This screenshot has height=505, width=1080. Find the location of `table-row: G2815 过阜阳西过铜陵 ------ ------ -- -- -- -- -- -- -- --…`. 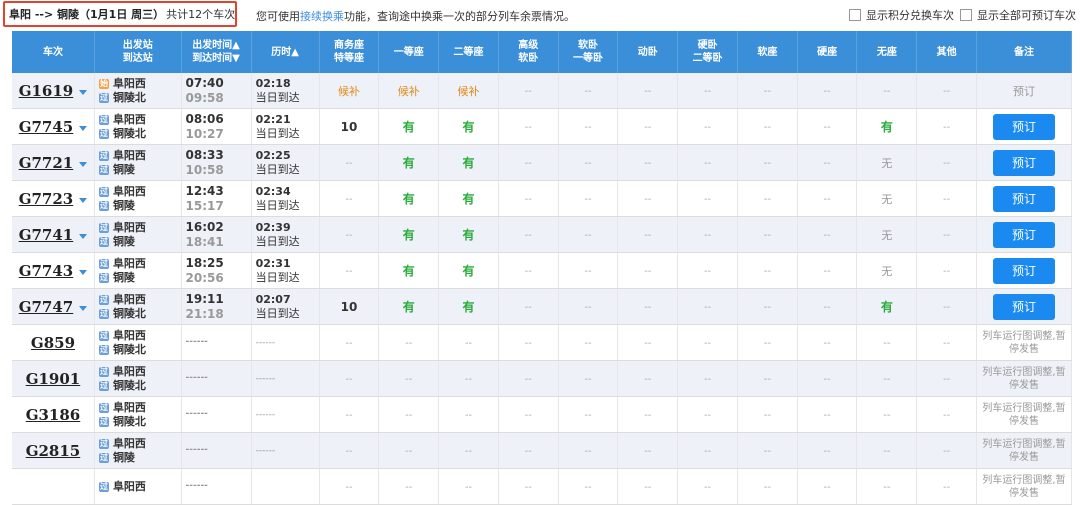

table-row: G2815 过阜阳西过铜陵 ------ ------ -- -- -- -- -- -- -- --… is located at coordinates (542, 450).